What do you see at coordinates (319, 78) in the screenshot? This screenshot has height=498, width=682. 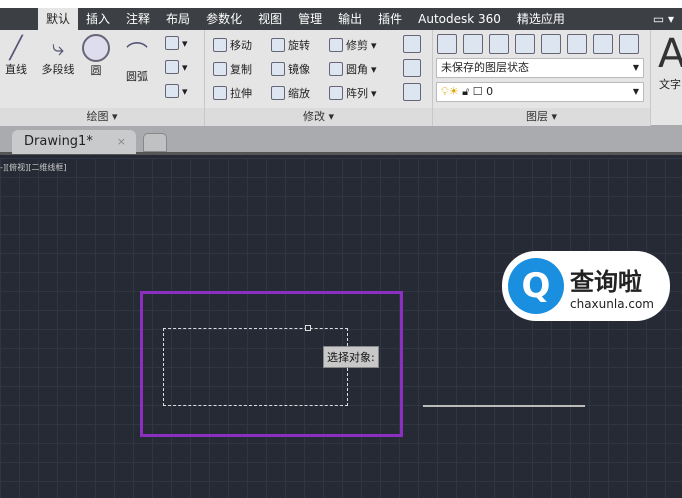 I see `modify-panel: 移动 旋转 修剪 ▾ 复制 镜像 圆角 ▾ 拉伸 缩放 阵列 ▾ 修改 ▾` at bounding box center [319, 78].